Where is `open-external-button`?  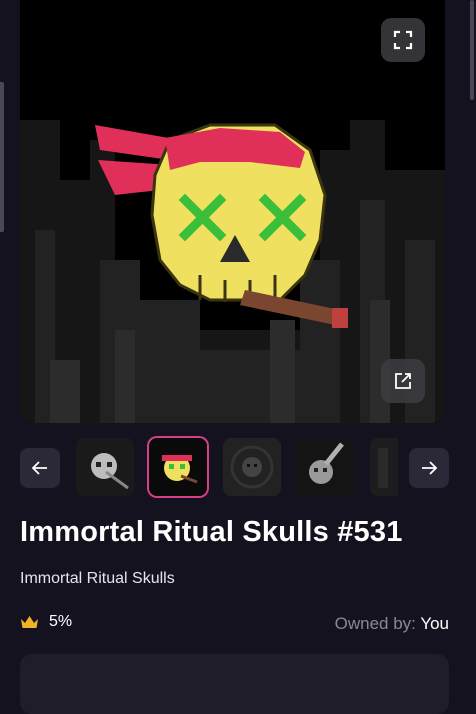
open-external-button is located at coordinates (403, 381).